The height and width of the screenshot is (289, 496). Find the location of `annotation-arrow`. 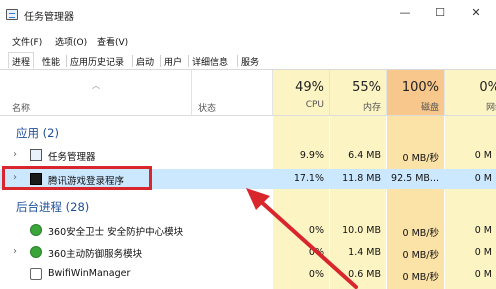

annotation-arrow is located at coordinates (302, 238).